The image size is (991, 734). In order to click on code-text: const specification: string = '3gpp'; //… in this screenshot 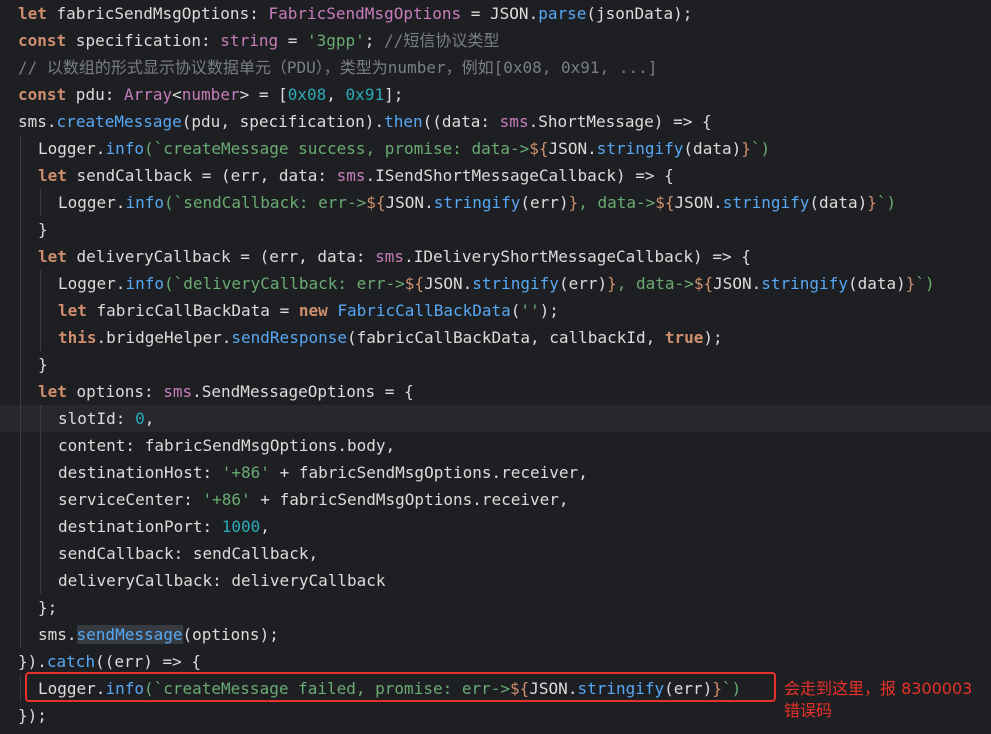, I will do `click(258, 40)`.